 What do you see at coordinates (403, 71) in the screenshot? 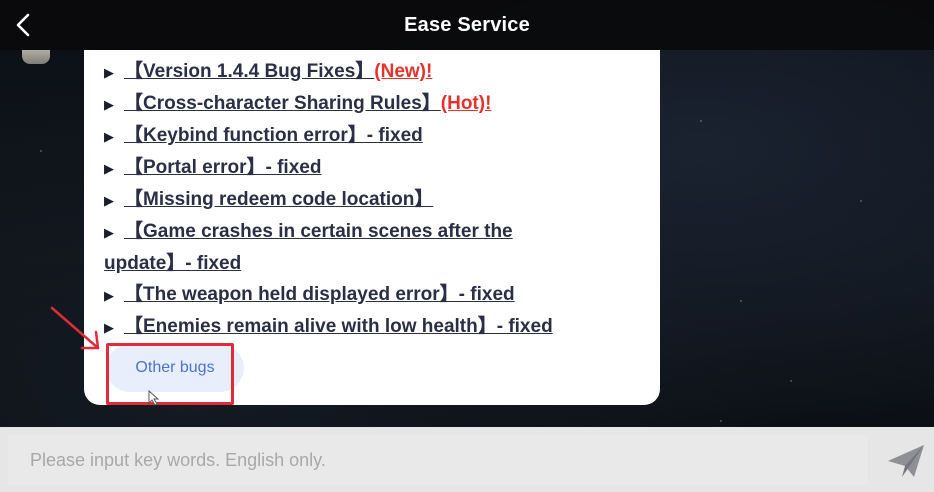
I see `new-tag: (New)!` at bounding box center [403, 71].